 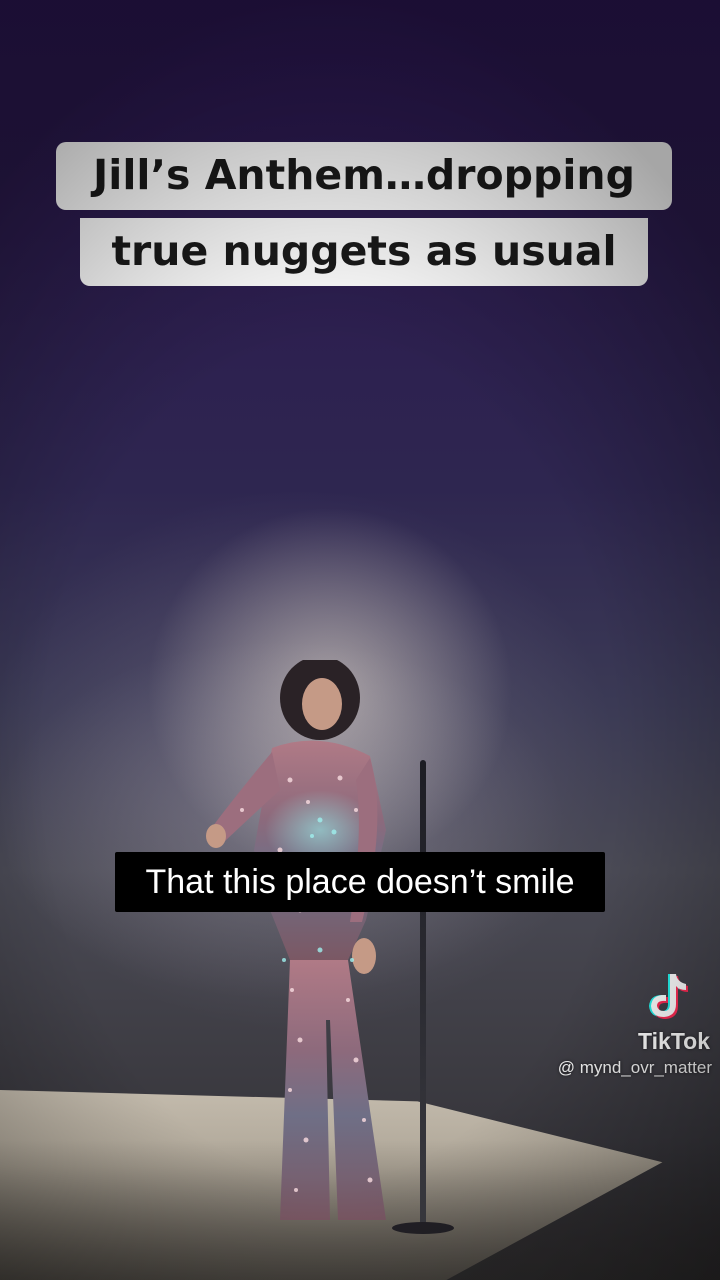 What do you see at coordinates (423, 1228) in the screenshot?
I see `microphone-stand-base` at bounding box center [423, 1228].